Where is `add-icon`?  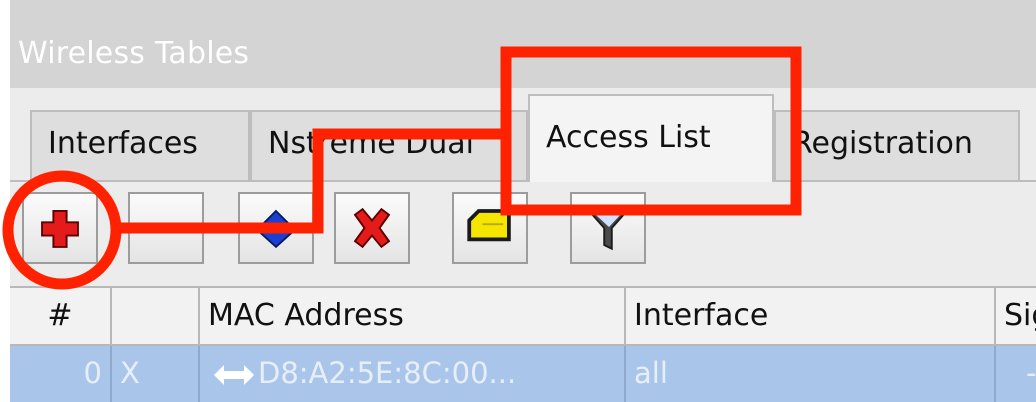
add-icon is located at coordinates (60, 229).